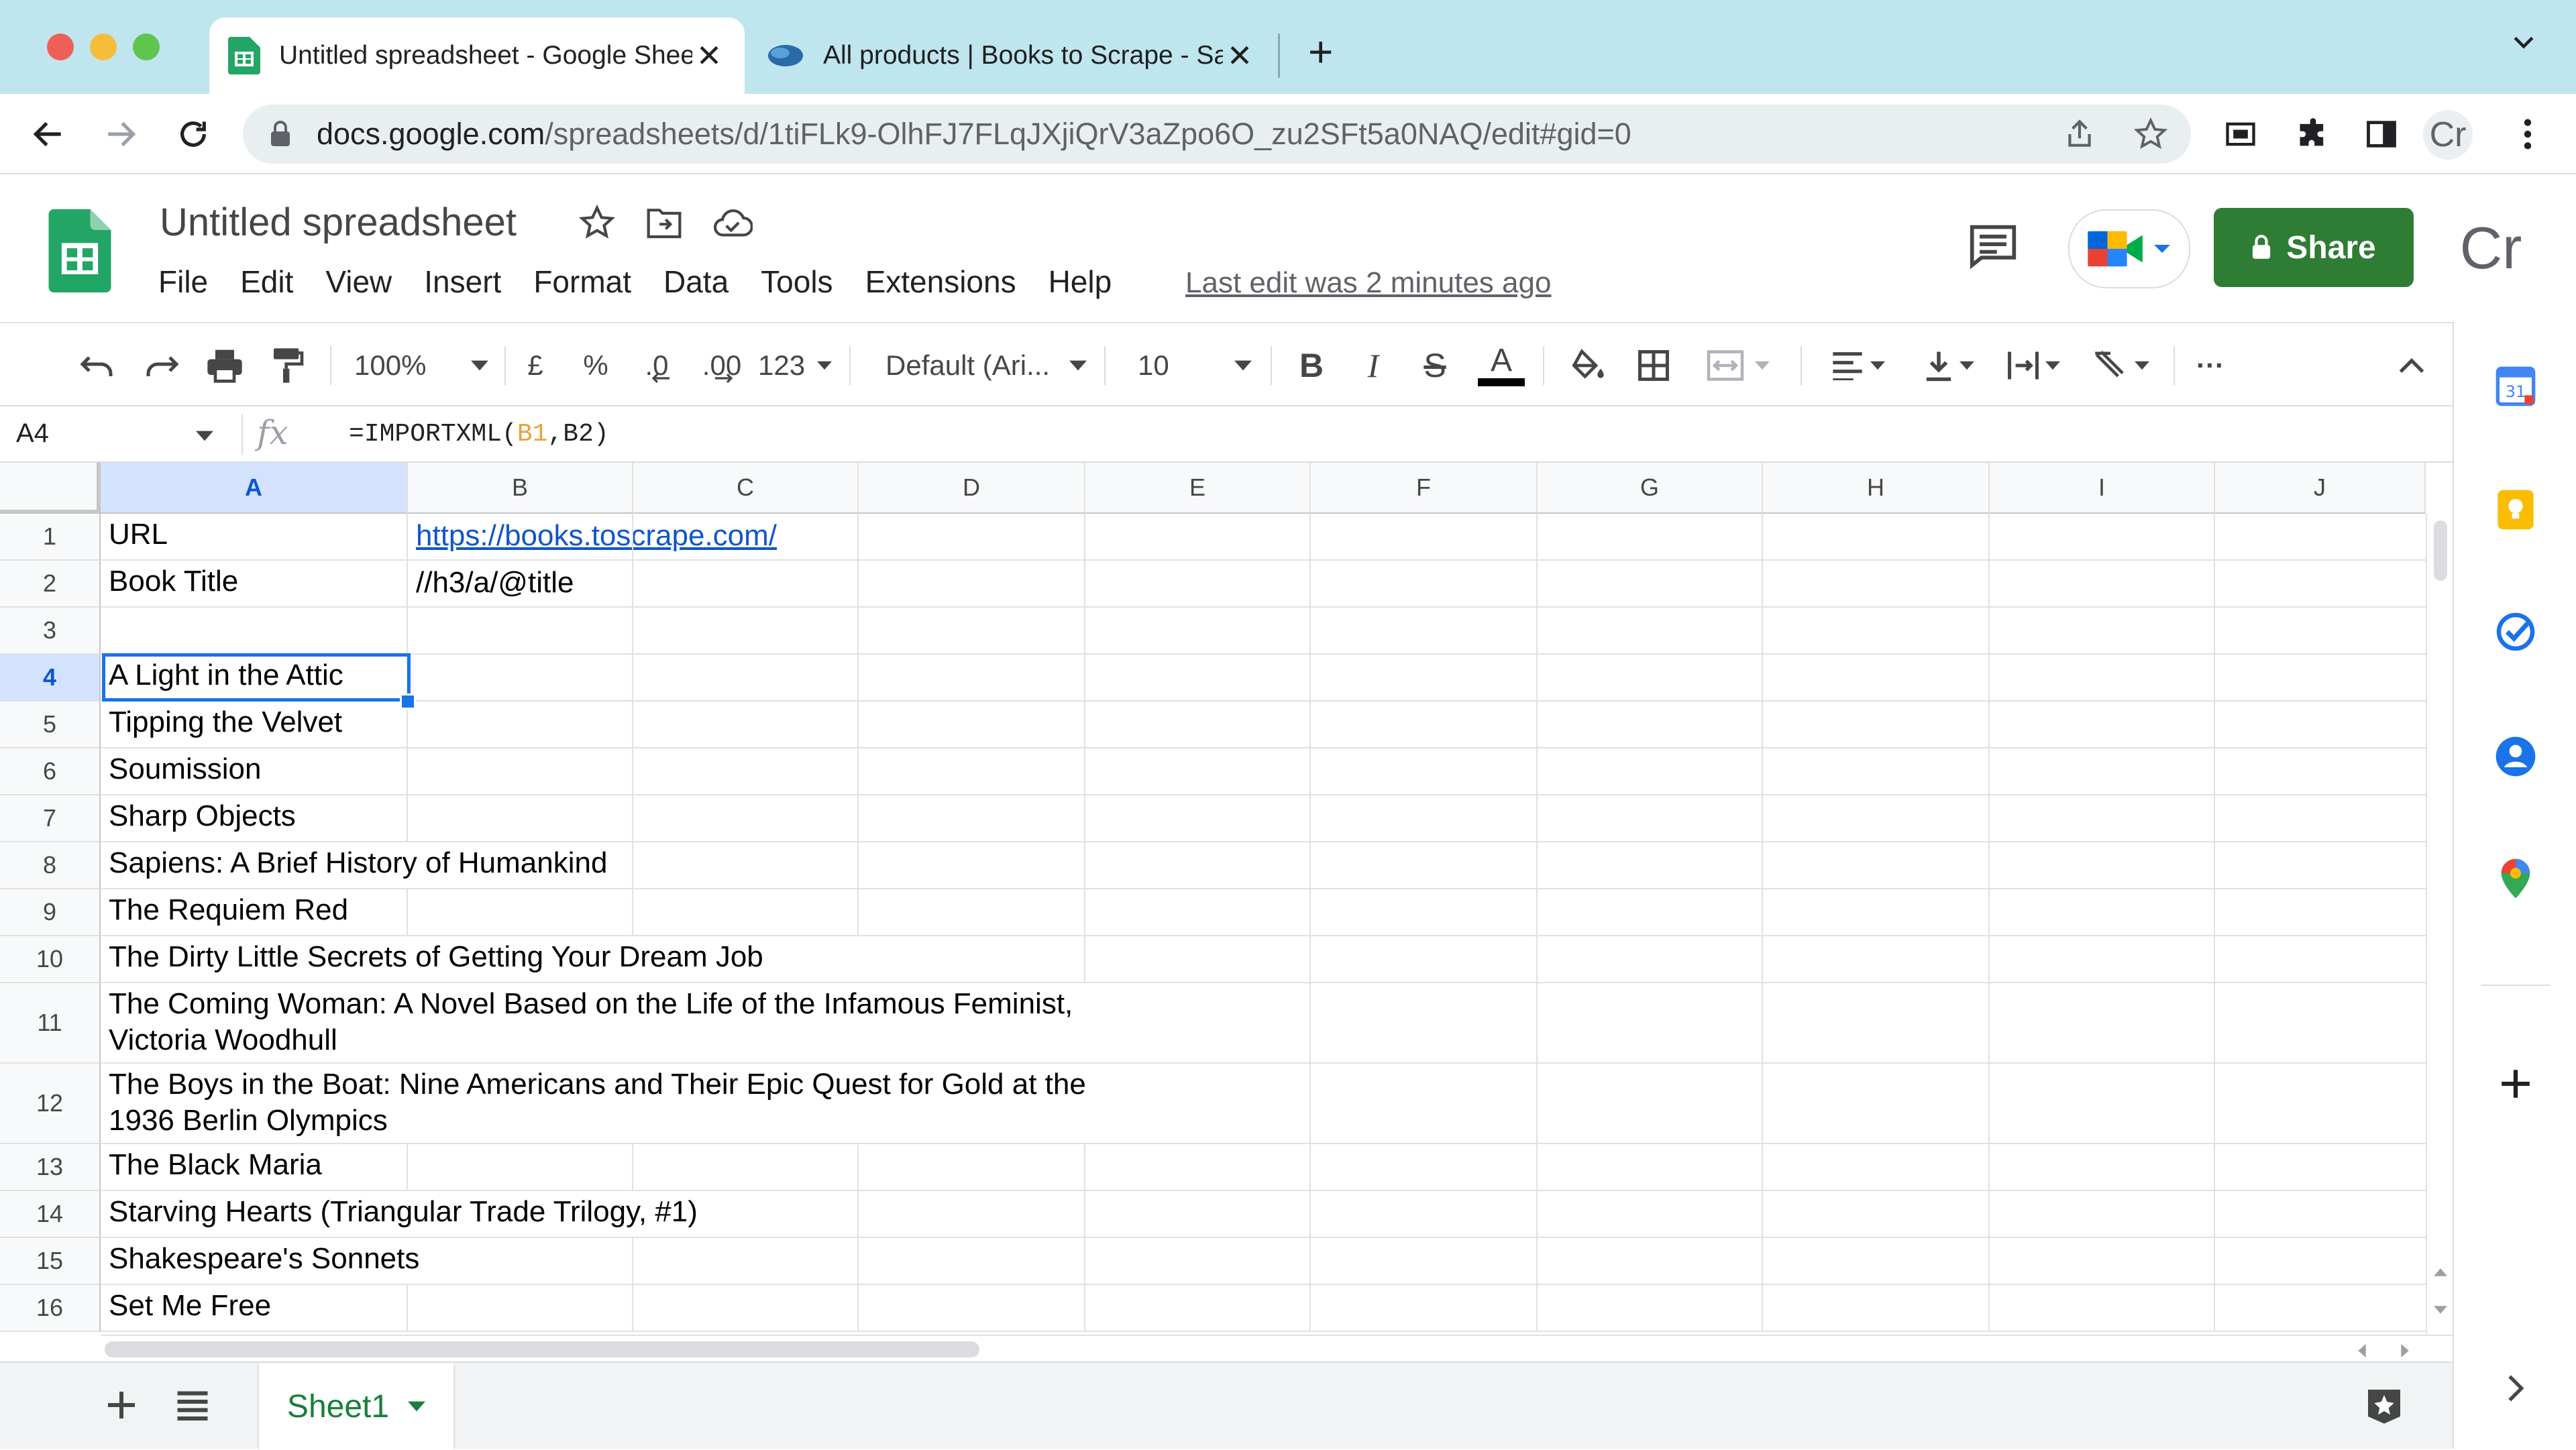 The image size is (2576, 1450). I want to click on formula-input: =IMPORTXML(B1,B2), so click(479, 434).